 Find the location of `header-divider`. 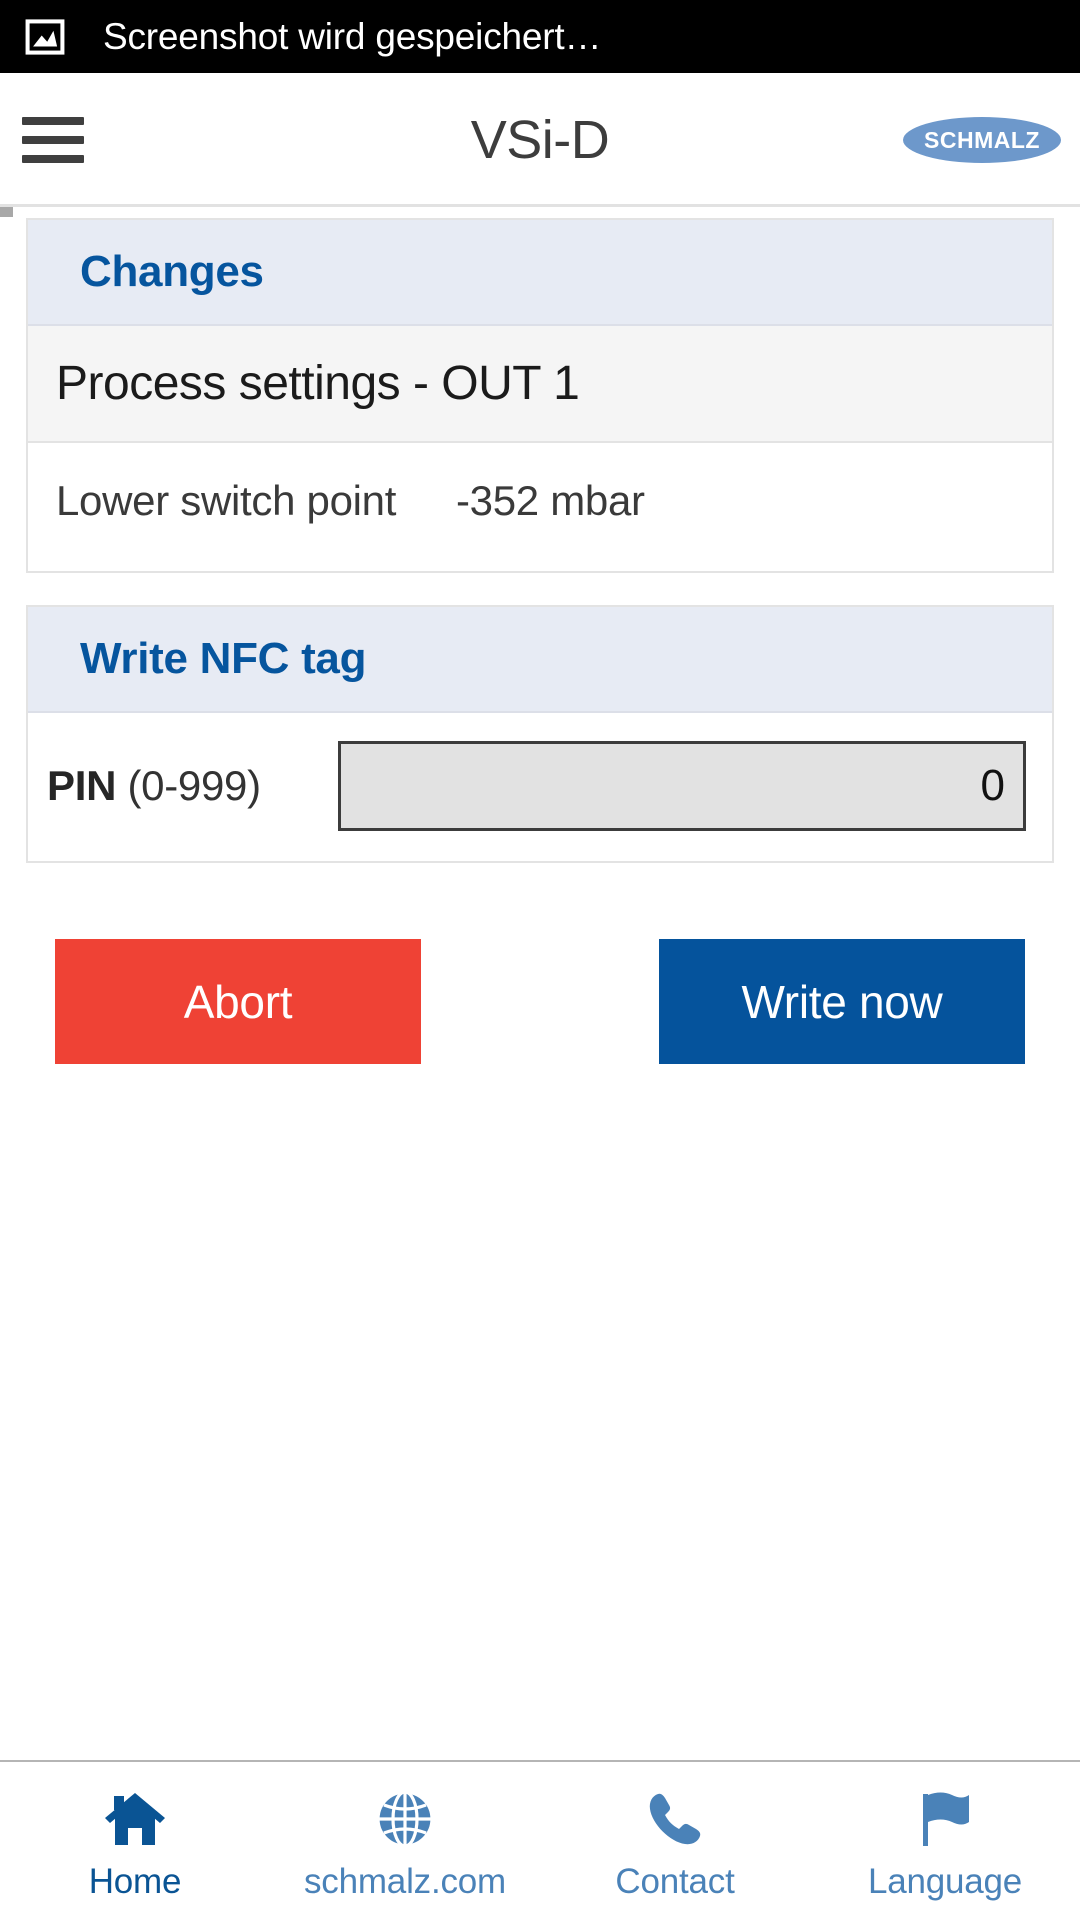

header-divider is located at coordinates (540, 205).